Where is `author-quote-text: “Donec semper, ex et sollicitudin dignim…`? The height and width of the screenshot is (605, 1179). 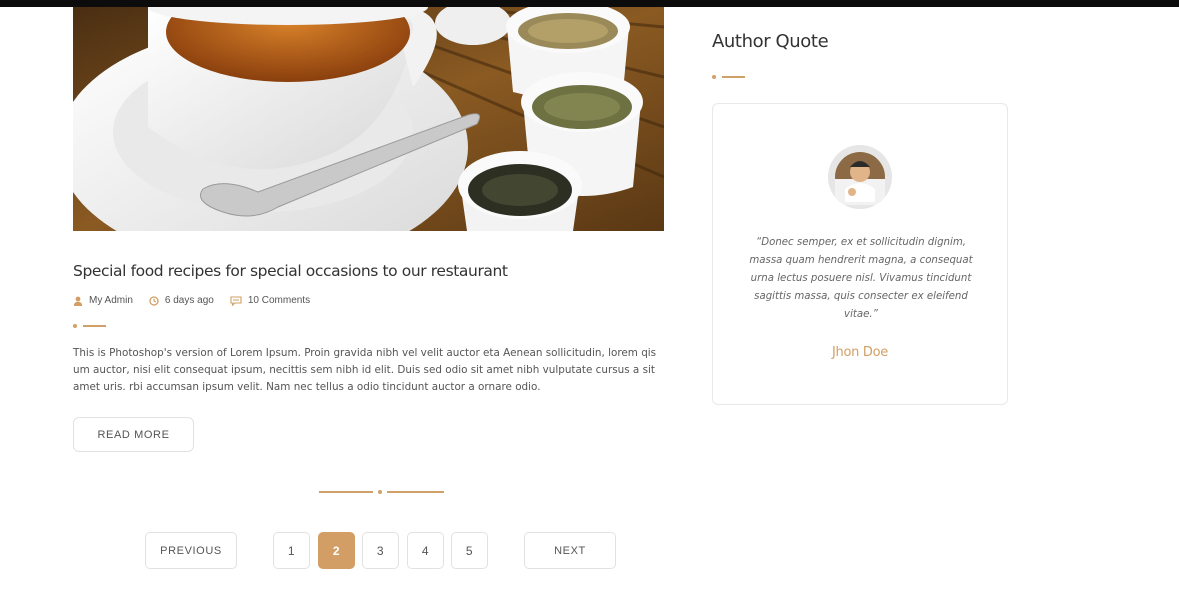 author-quote-text: “Donec semper, ex et sollicitudin dignim… is located at coordinates (861, 278).